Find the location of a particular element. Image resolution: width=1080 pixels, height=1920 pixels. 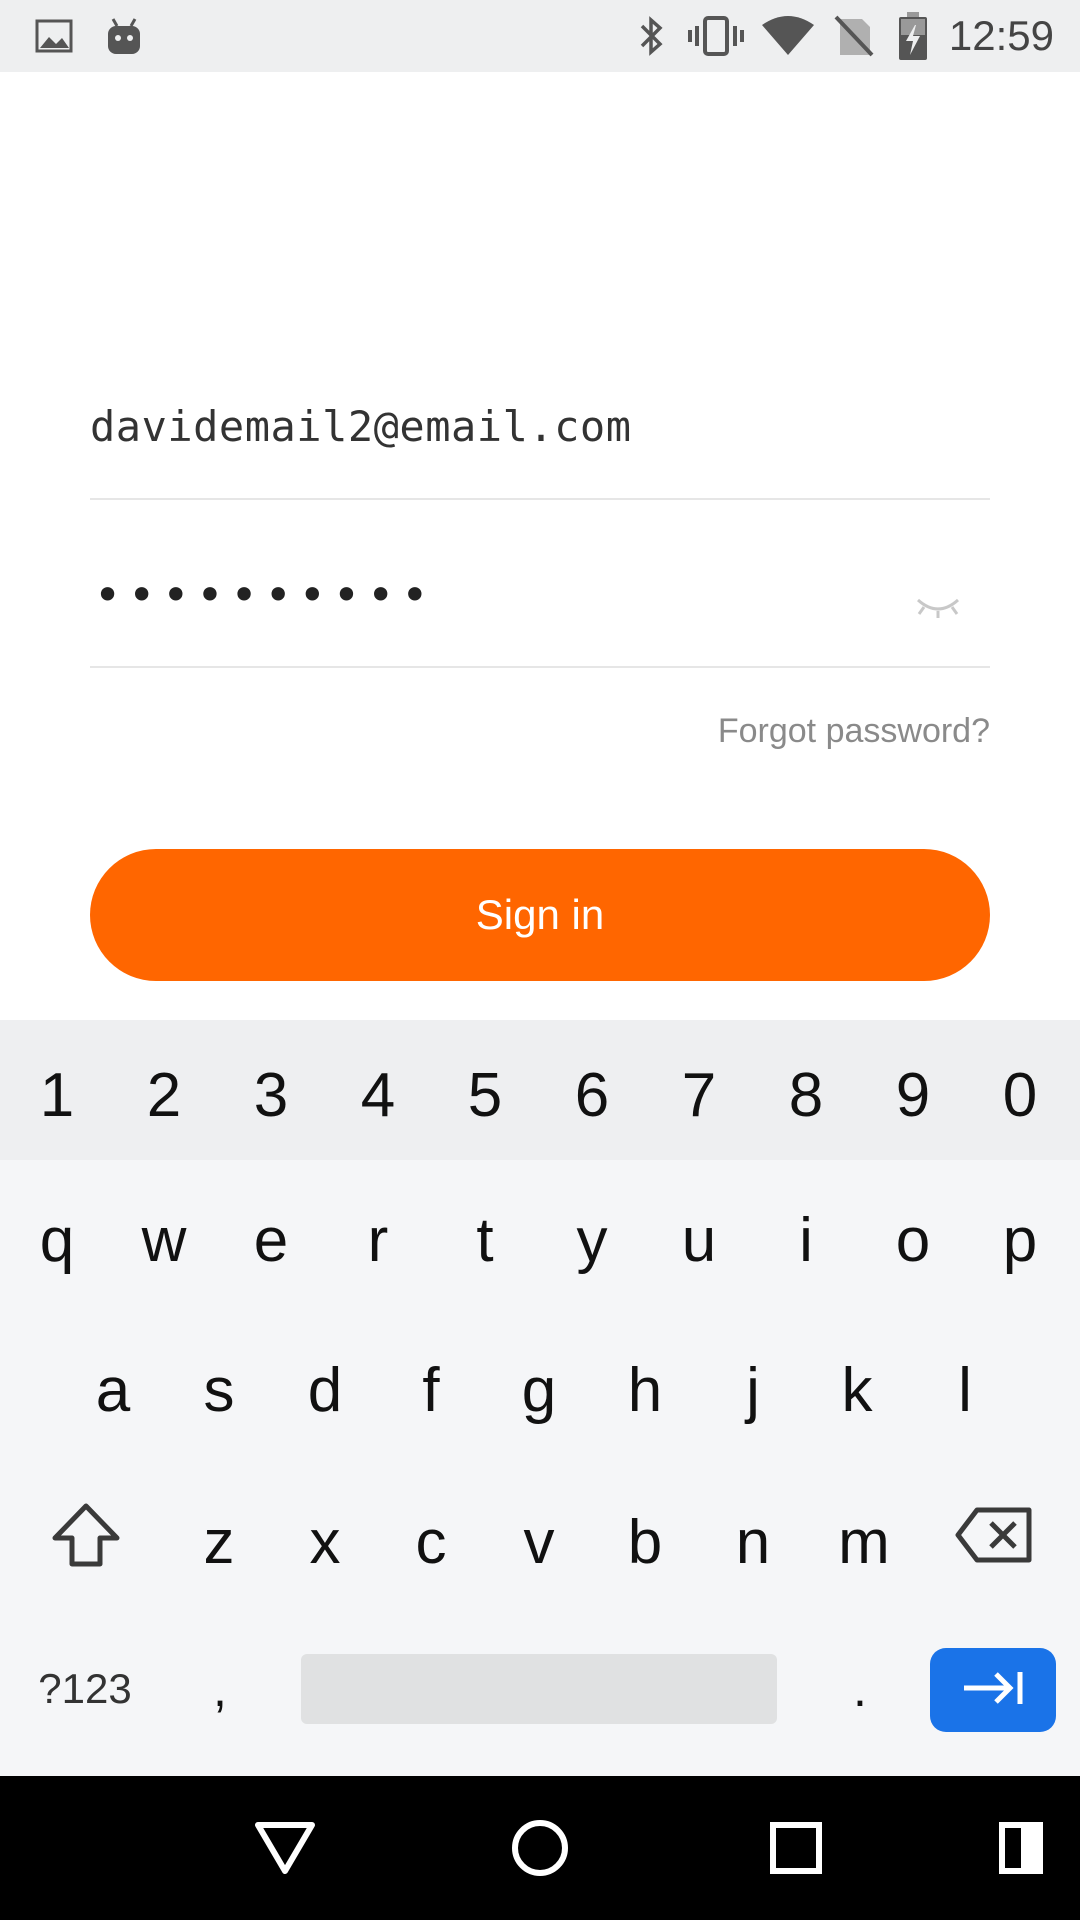

key-6: 6 is located at coordinates (592, 1095).